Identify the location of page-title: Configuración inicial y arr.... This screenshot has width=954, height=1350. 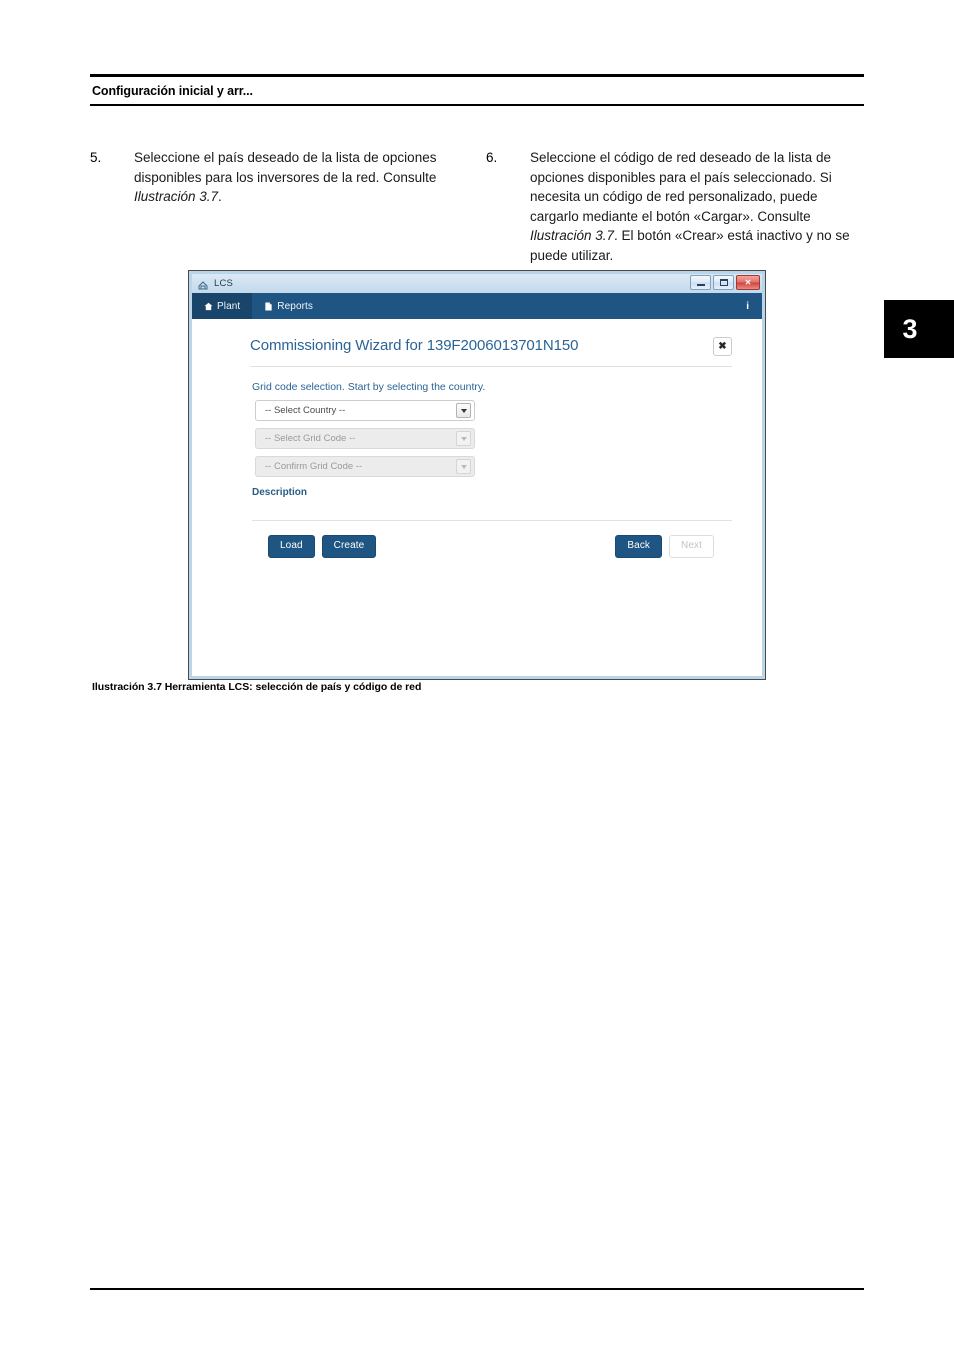
(172, 91).